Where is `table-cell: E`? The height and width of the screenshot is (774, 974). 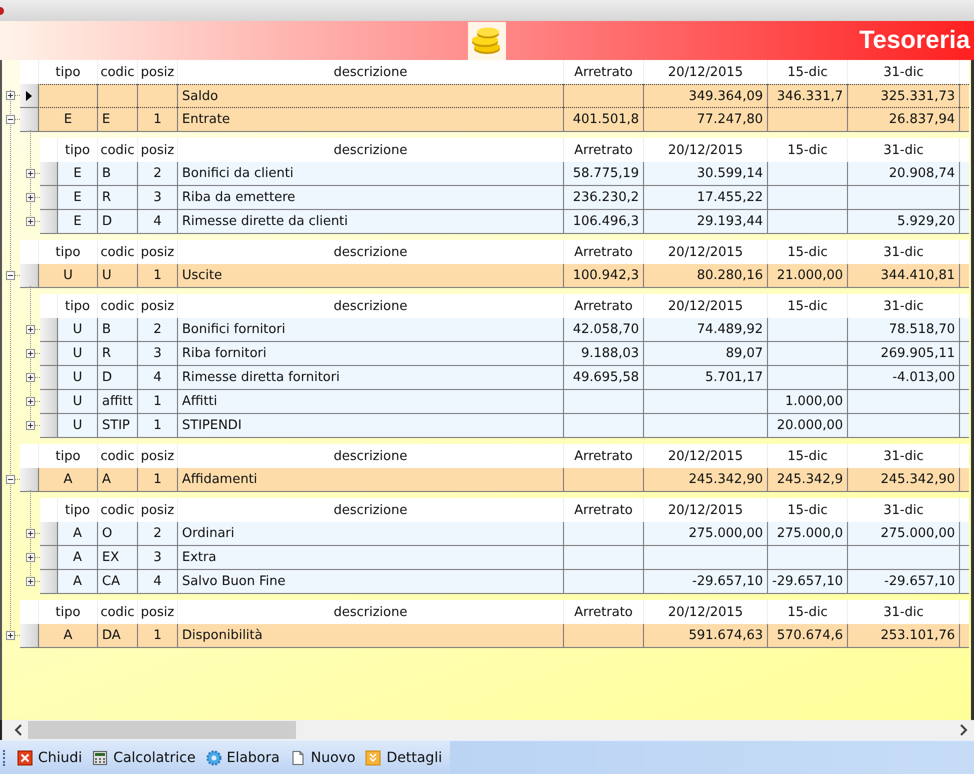 table-cell: E is located at coordinates (77, 174).